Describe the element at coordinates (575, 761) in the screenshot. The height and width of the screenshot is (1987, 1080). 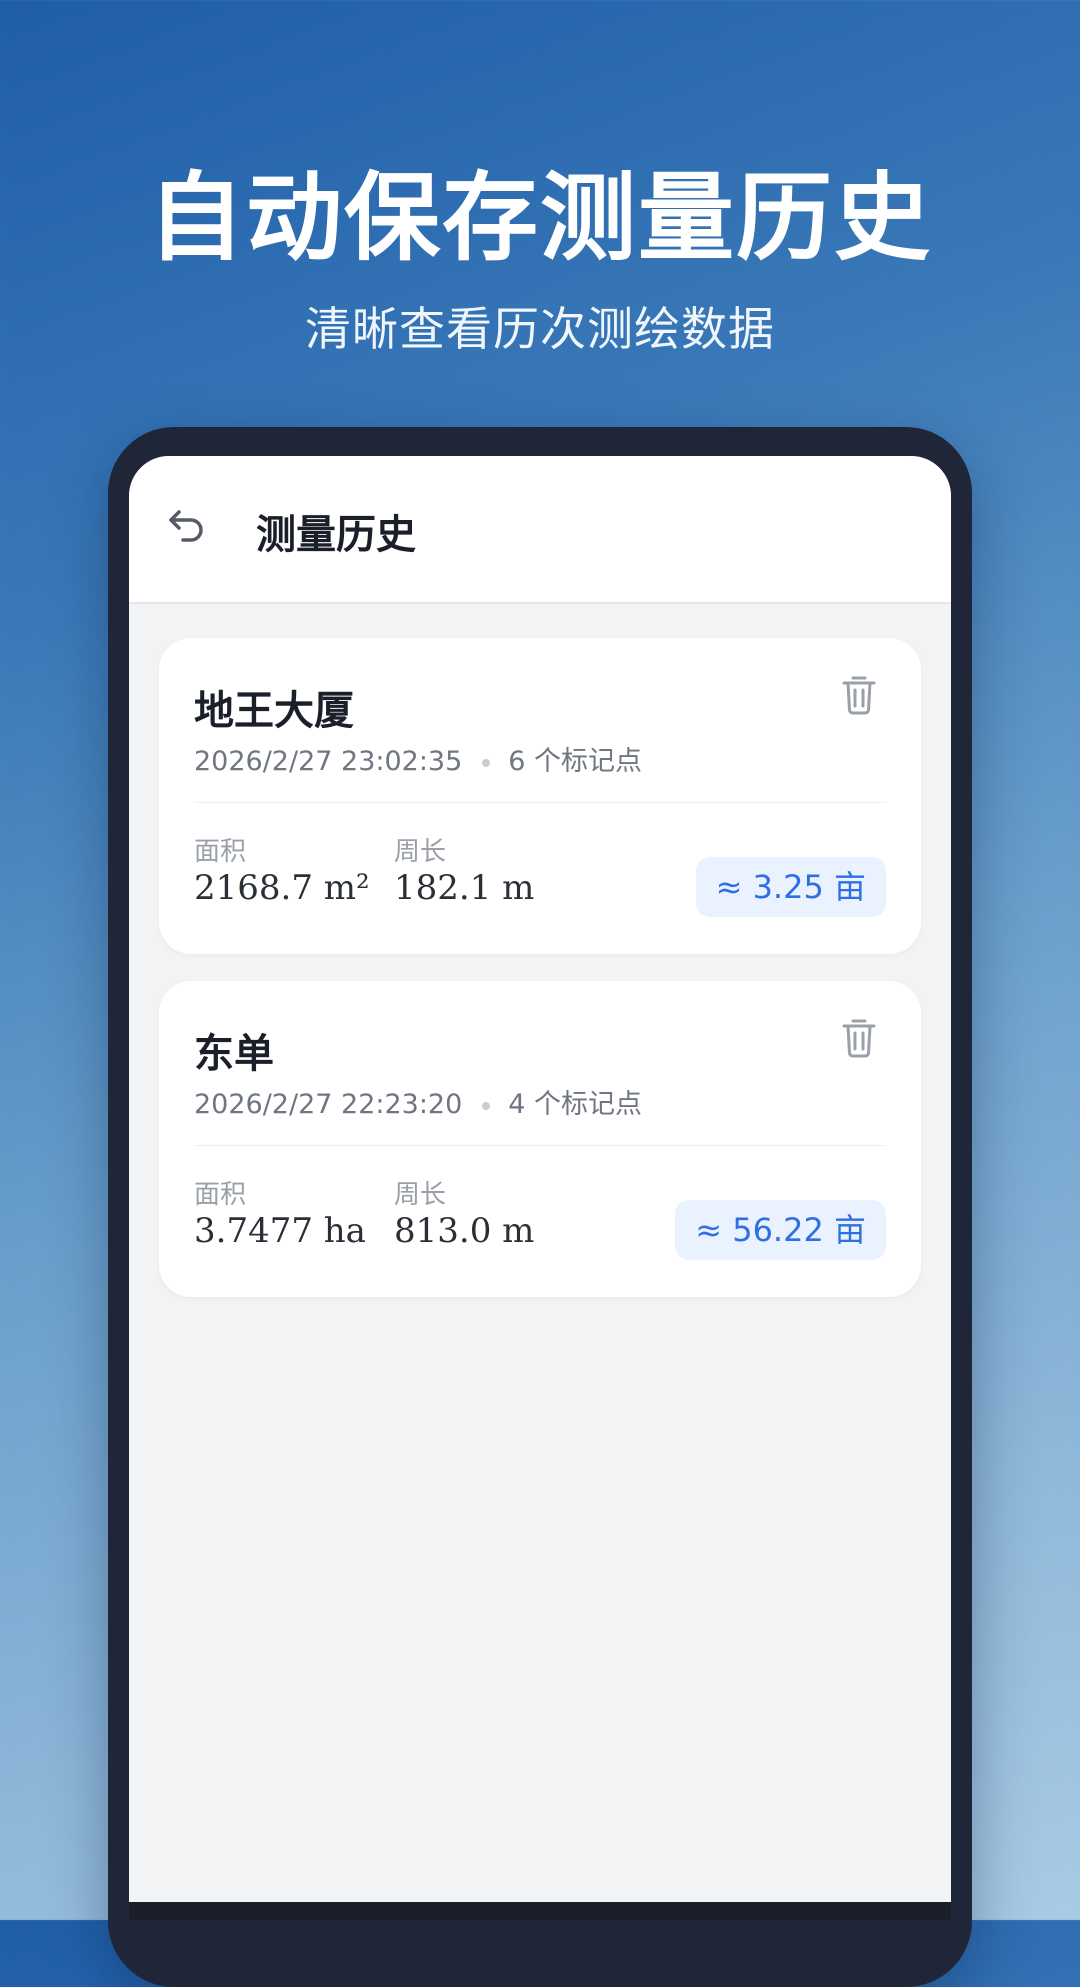
I see `record-points: 6 个标记点` at that location.